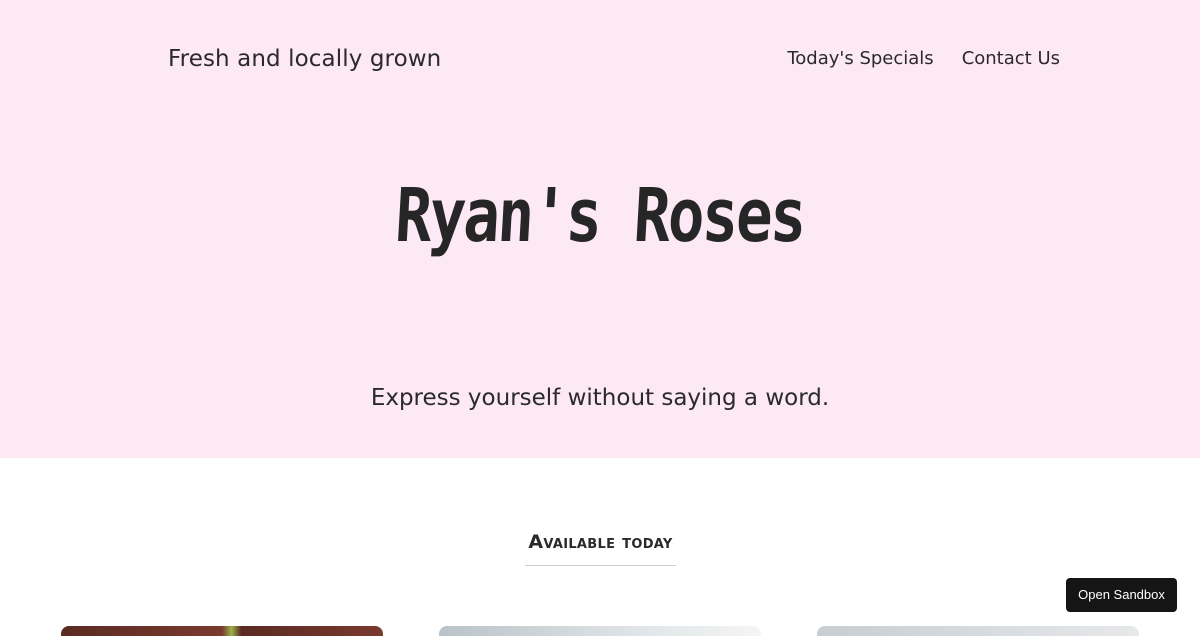 The width and height of the screenshot is (1200, 636). I want to click on nav-link-contact-us: Contact Us, so click(1011, 59).